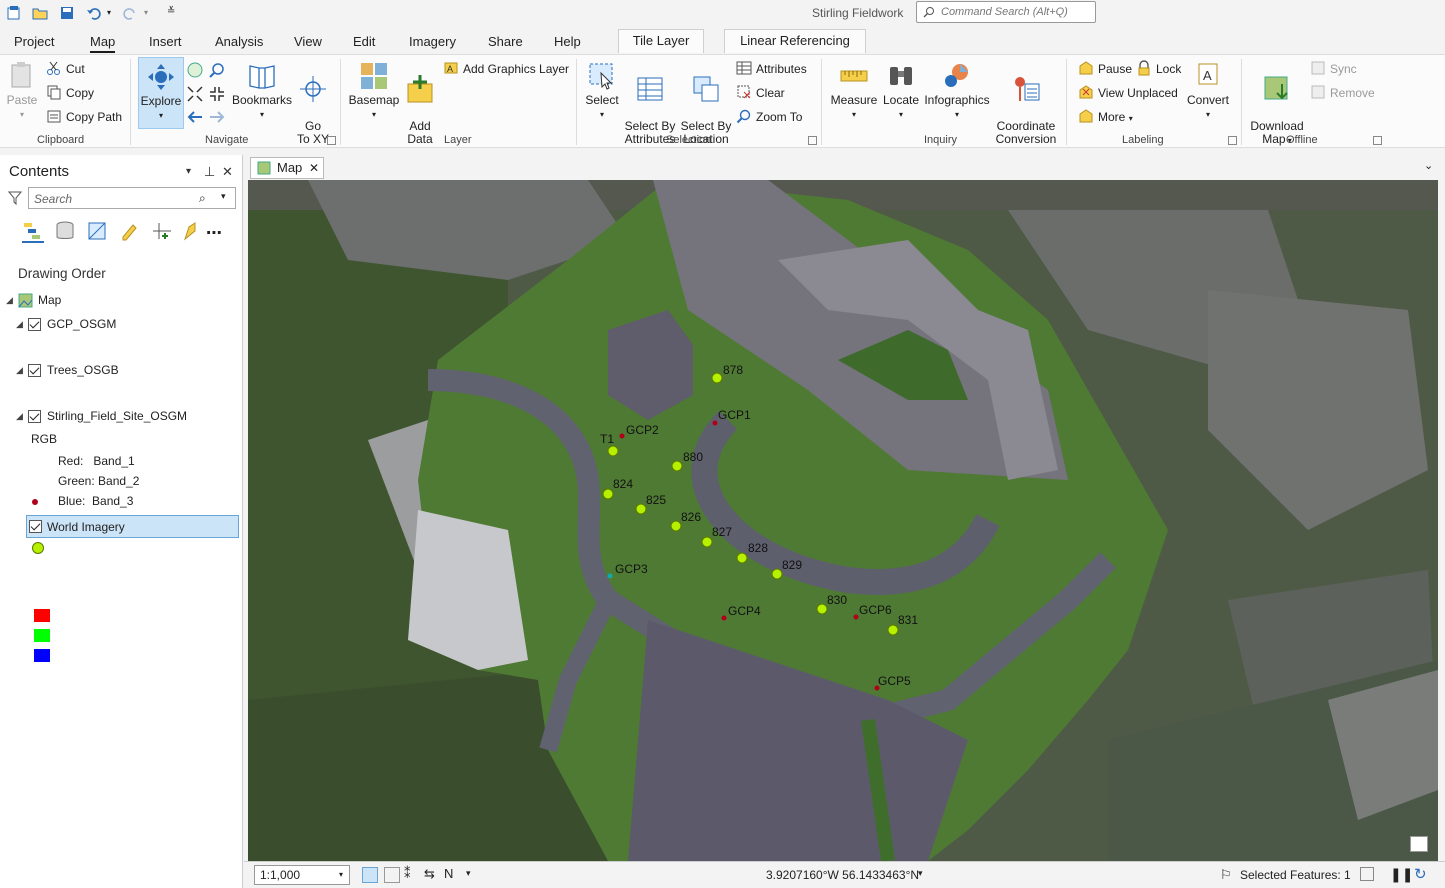 The height and width of the screenshot is (888, 1445). Describe the element at coordinates (162, 232) in the screenshot. I see `list-by-snapping-icon` at that location.